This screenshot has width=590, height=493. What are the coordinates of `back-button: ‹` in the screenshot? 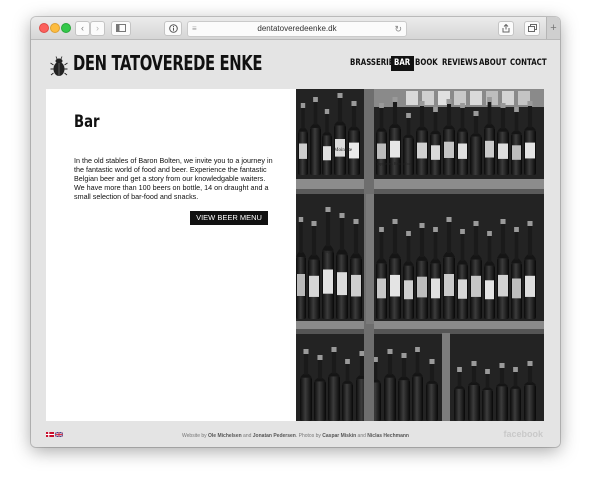 It's located at (82, 28).